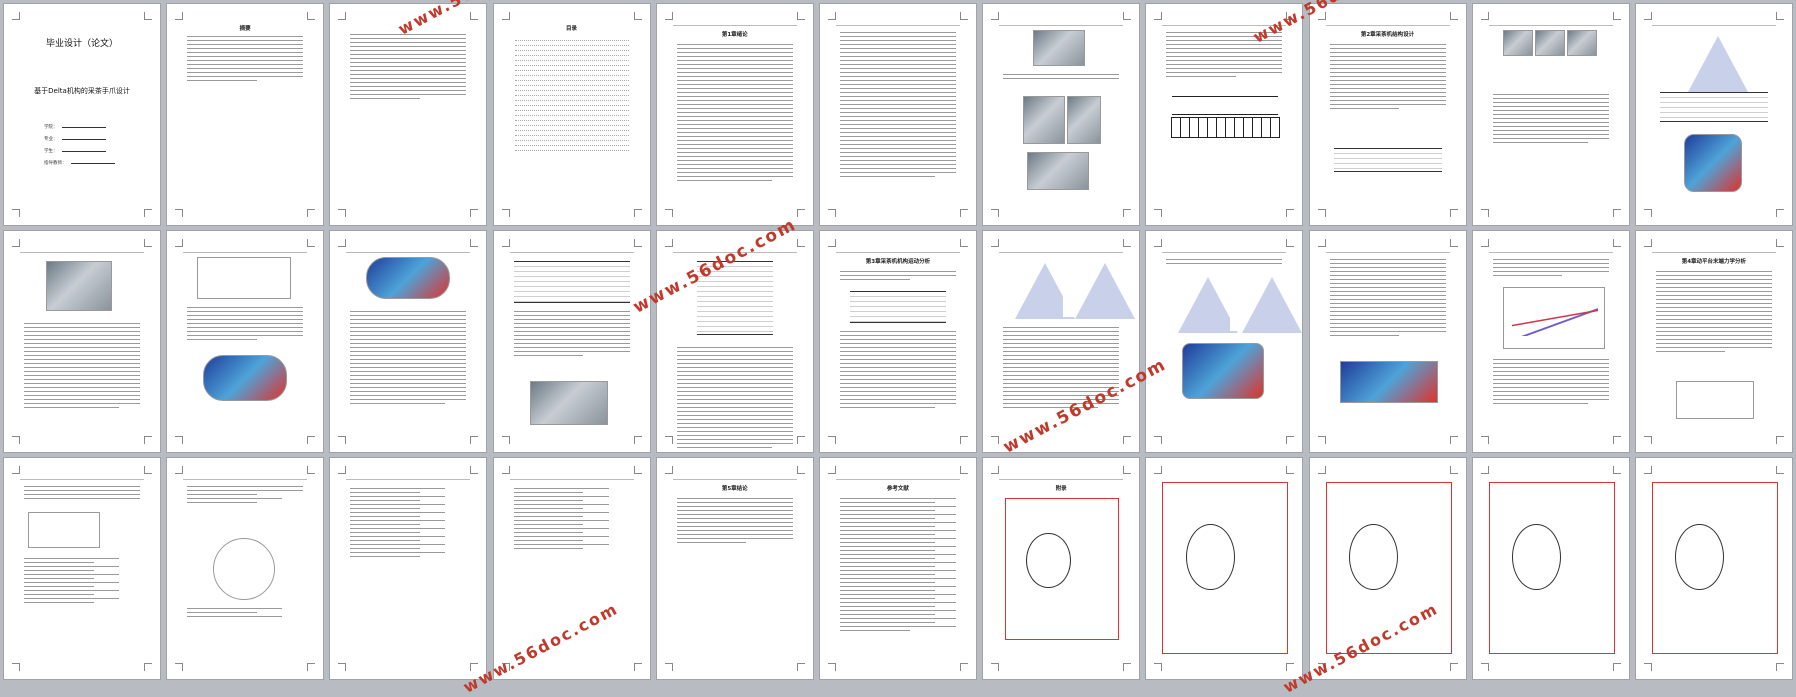 The image size is (1796, 697). Describe the element at coordinates (1223, 371) in the screenshot. I see `figure-delta-model-3d` at that location.